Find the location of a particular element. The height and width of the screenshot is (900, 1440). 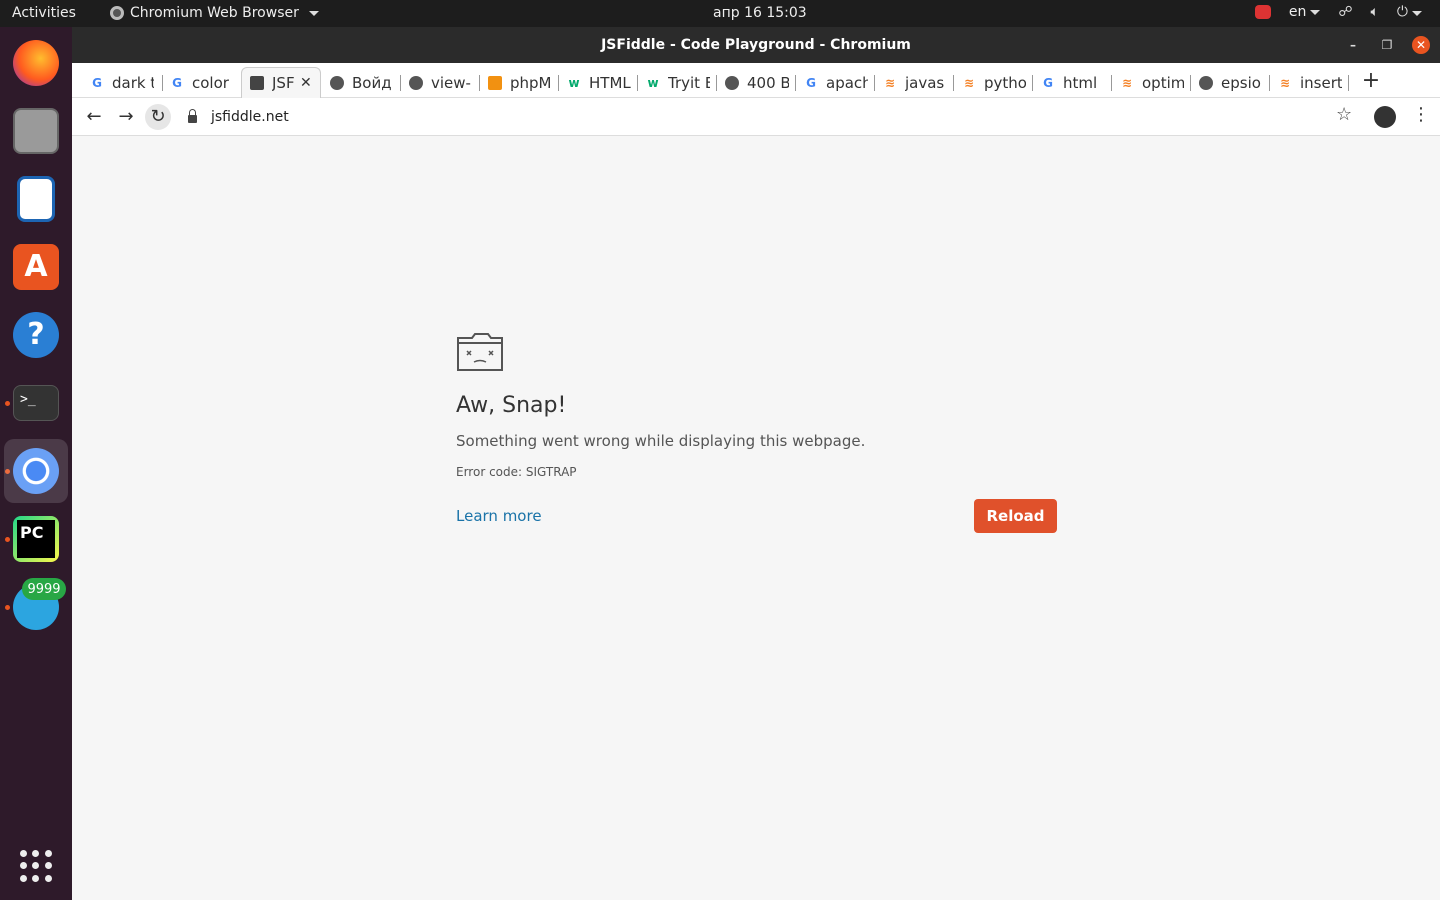

tab: view- is located at coordinates (440, 82).